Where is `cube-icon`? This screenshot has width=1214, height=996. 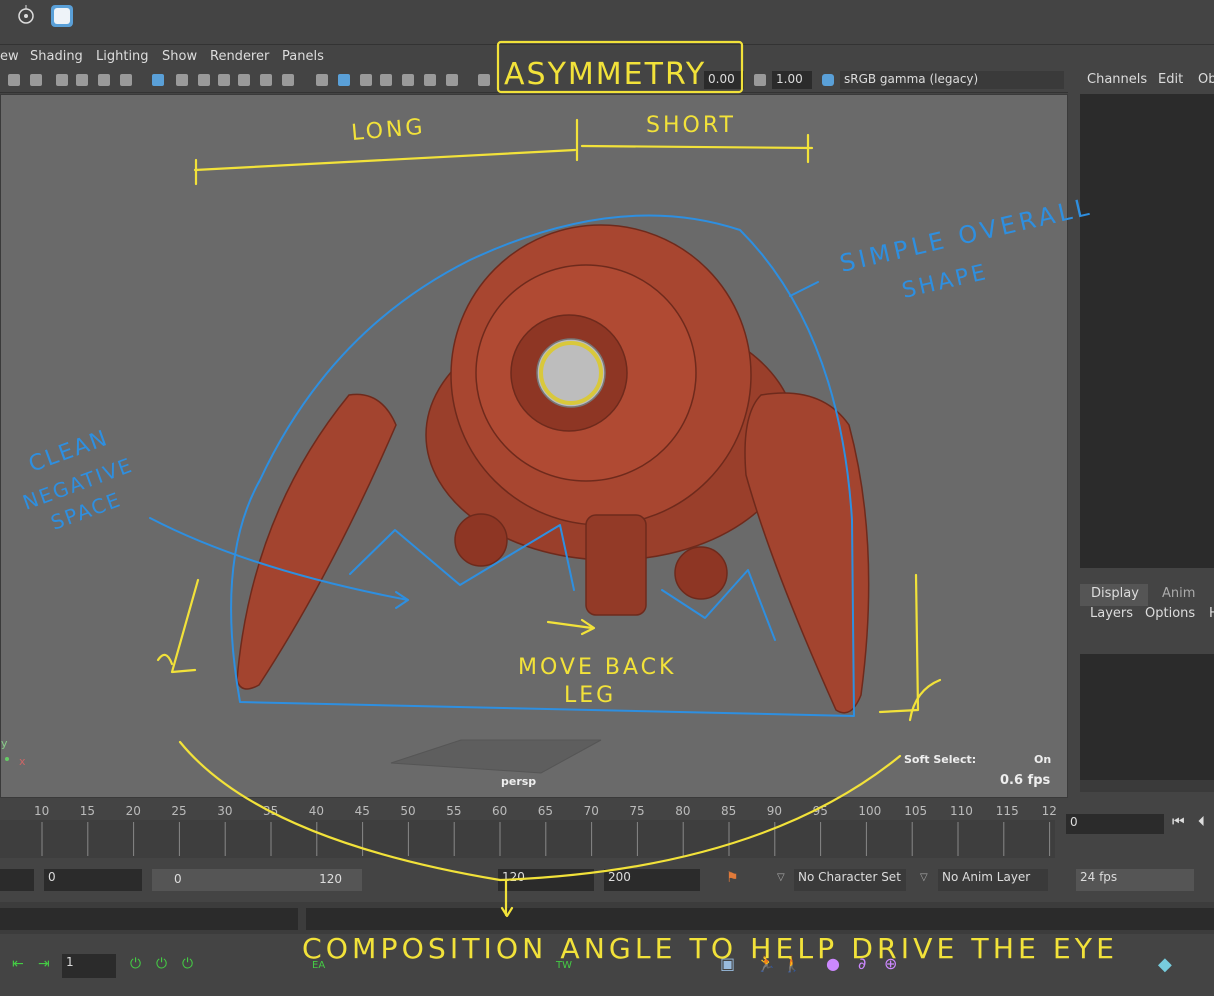
cube-icon is located at coordinates (61, 16).